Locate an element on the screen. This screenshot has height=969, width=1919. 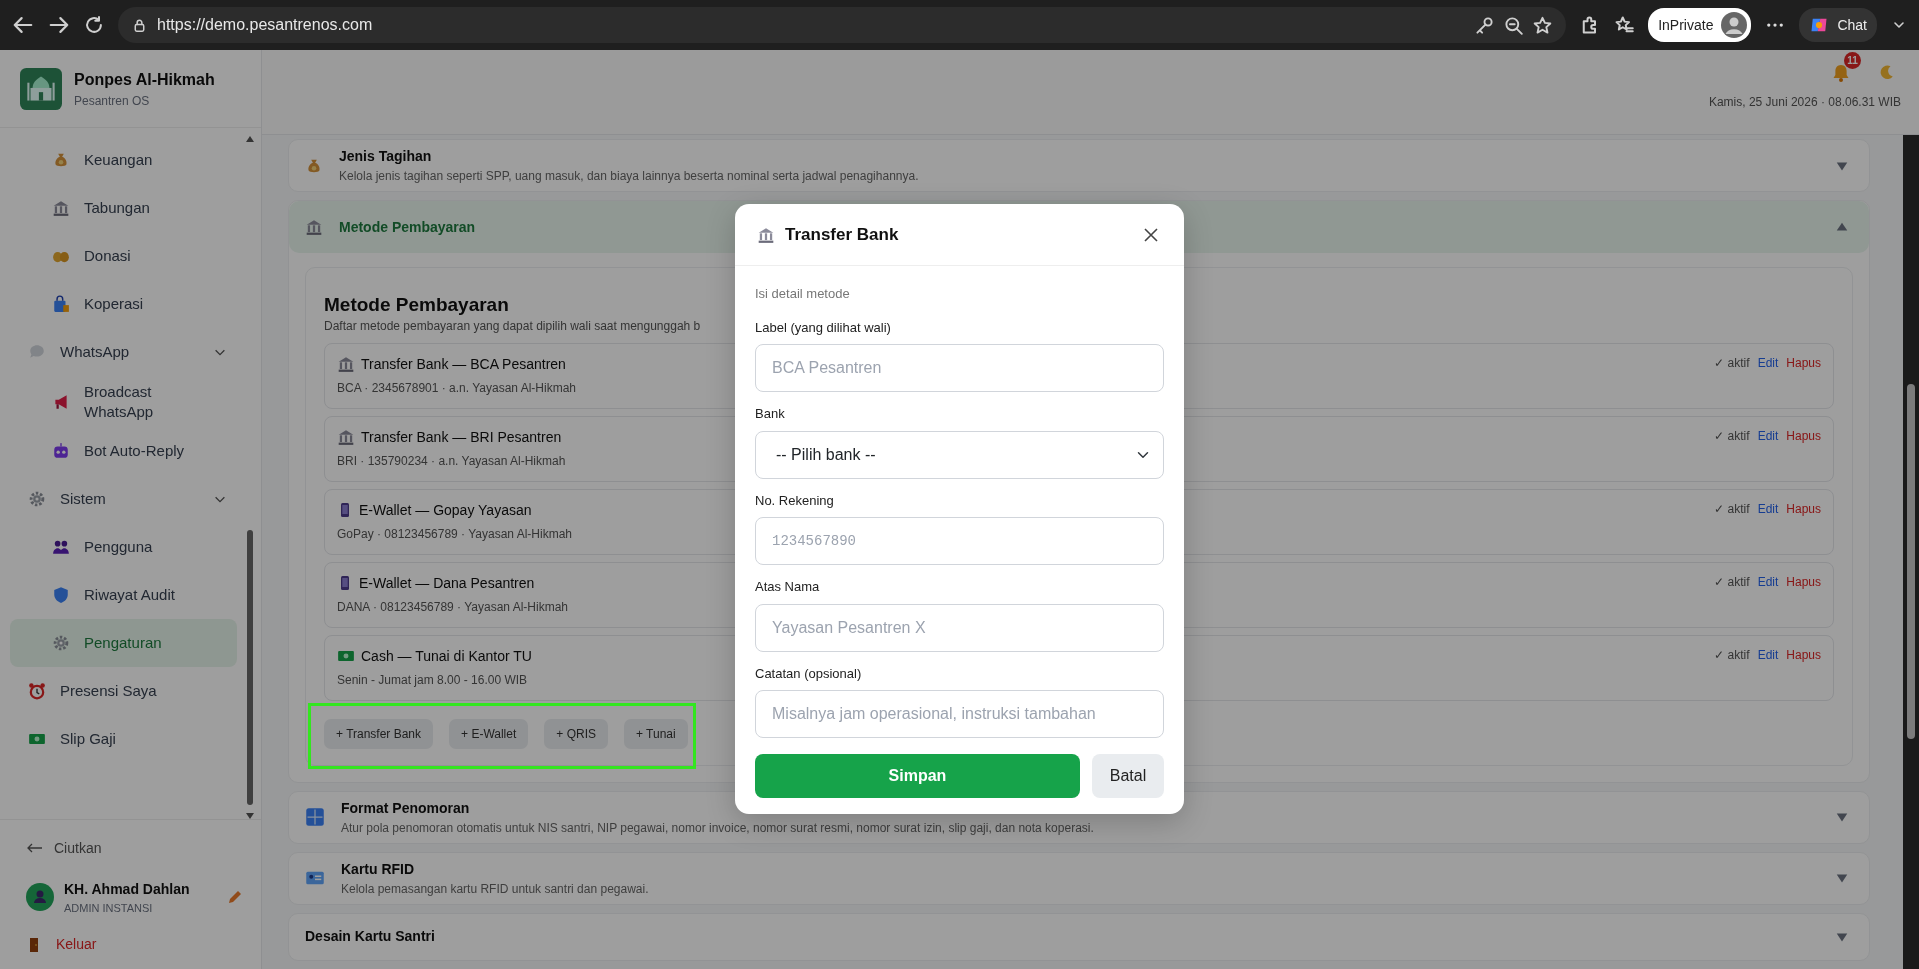
user-role: ADMIN INSTANSI is located at coordinates (109, 908).